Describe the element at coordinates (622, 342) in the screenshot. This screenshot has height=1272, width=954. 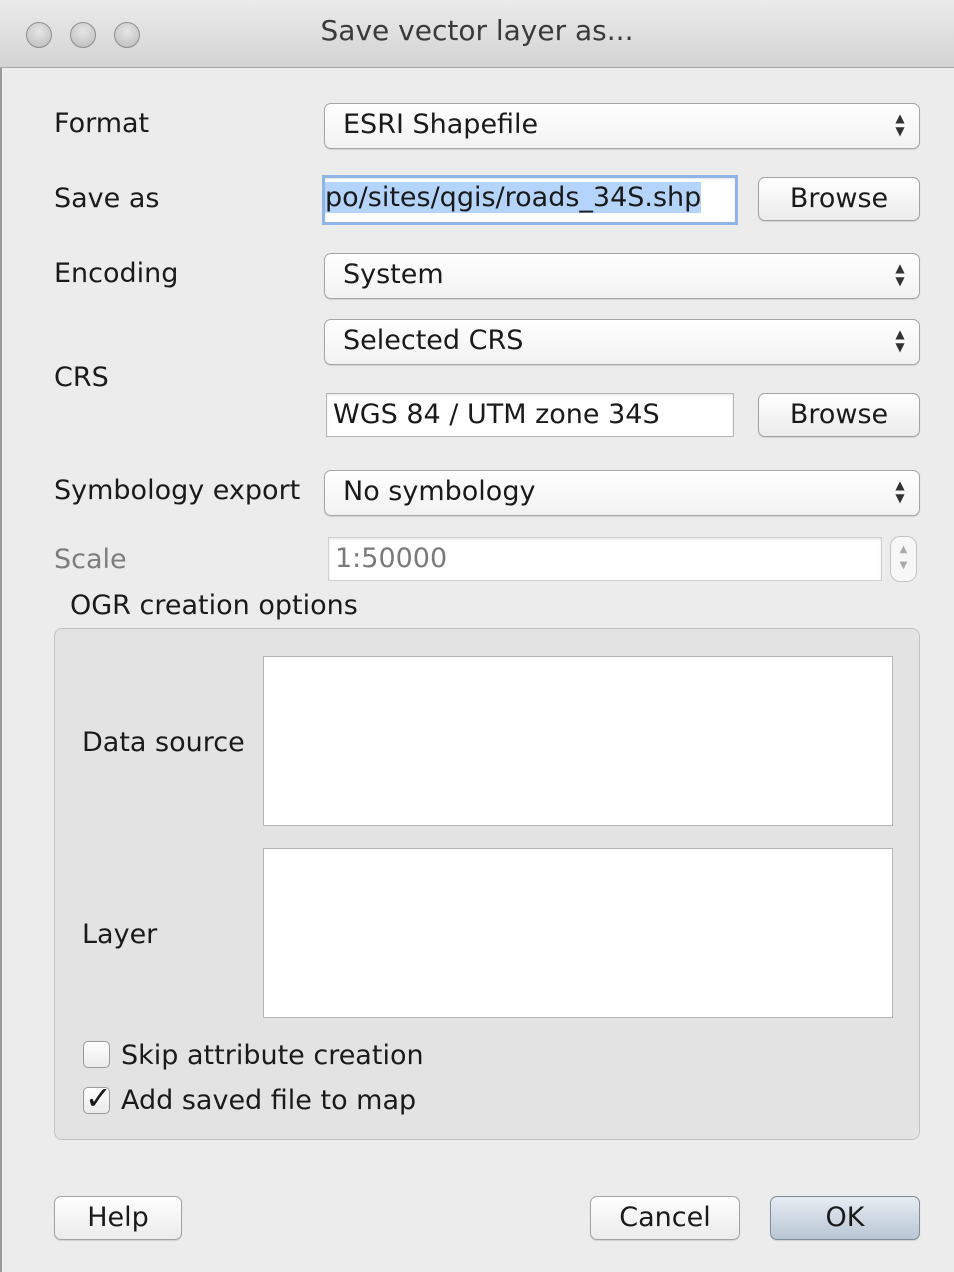
I see `crs-mode-select: Selected CRS ▲ ▼` at that location.